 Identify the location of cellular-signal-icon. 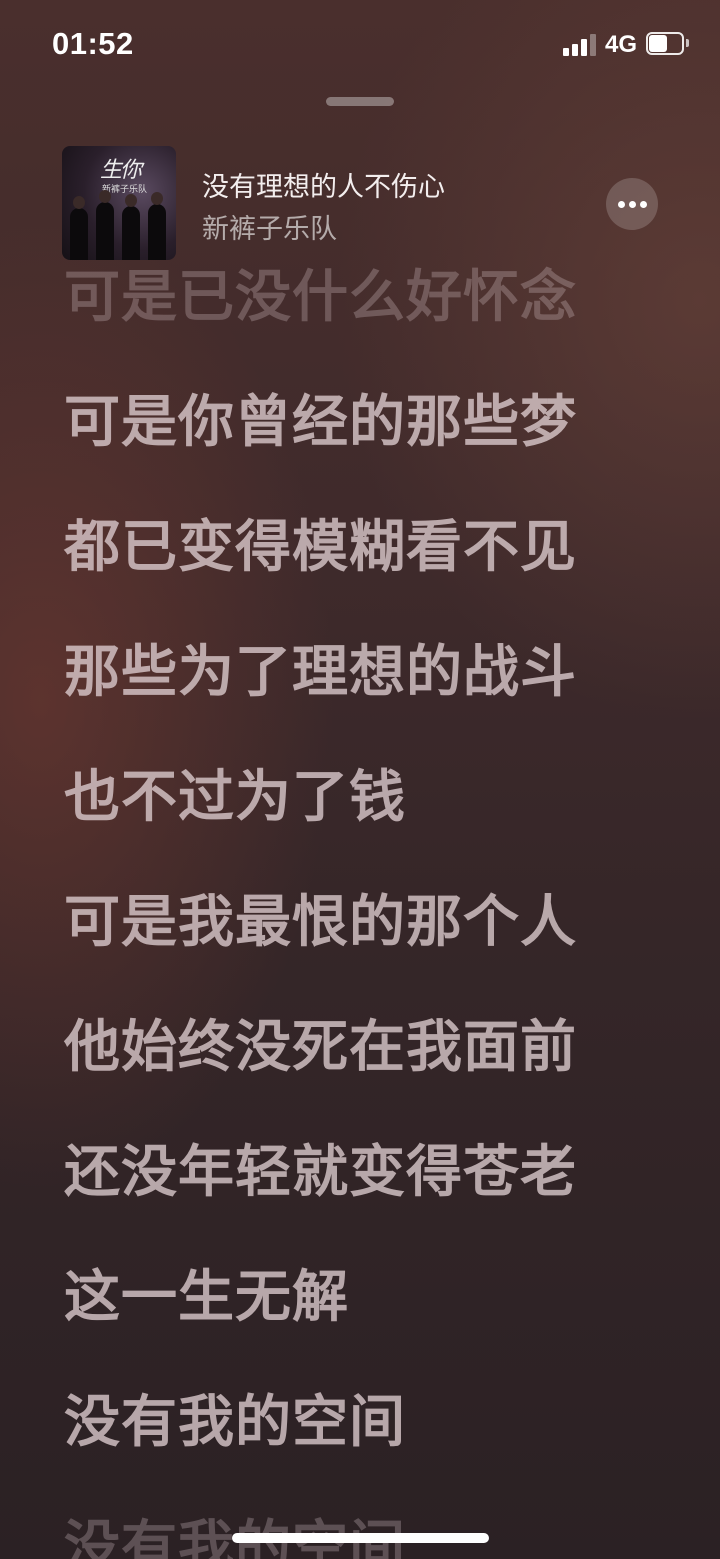
(580, 45).